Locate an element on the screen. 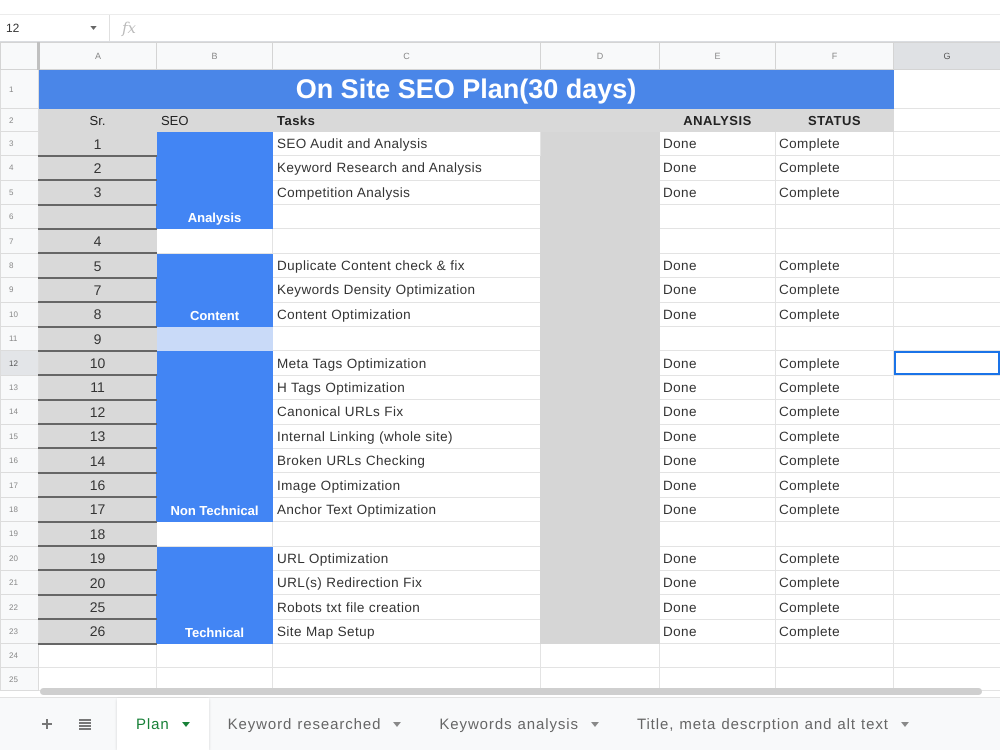 The width and height of the screenshot is (1000, 750). serial-number: 20 is located at coordinates (97, 582).